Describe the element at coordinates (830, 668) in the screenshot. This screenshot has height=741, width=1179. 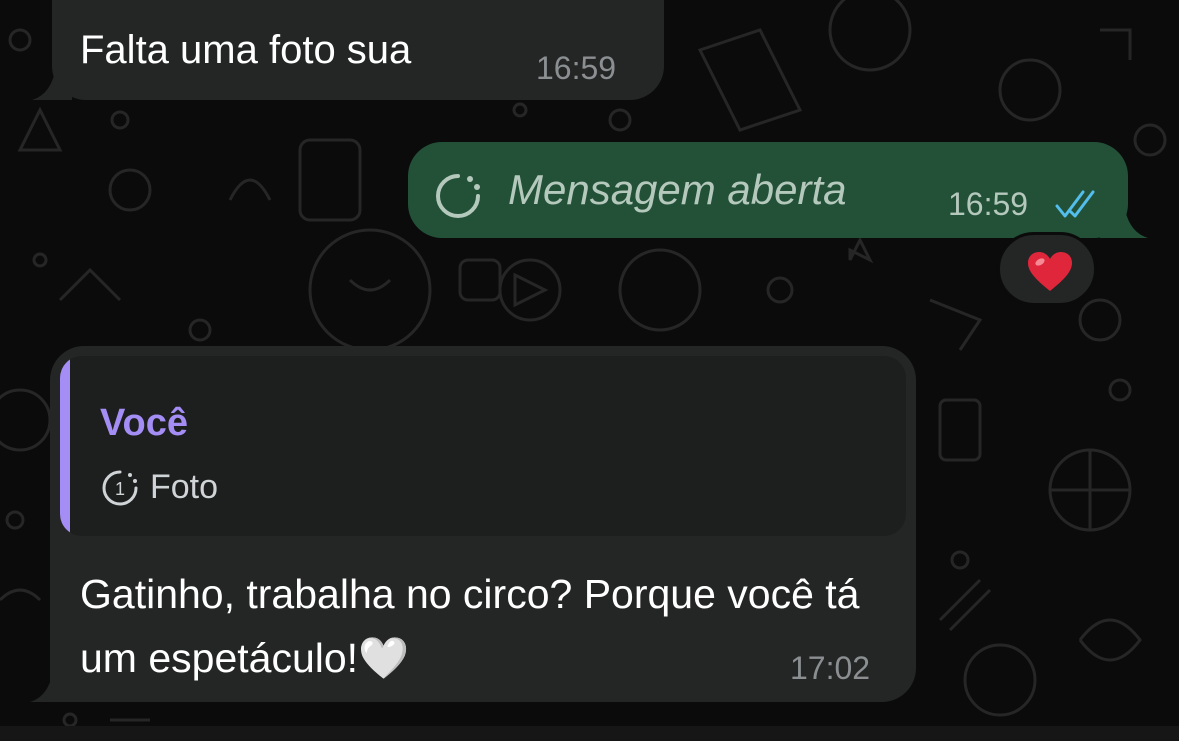
I see `message-time: 17:02` at that location.